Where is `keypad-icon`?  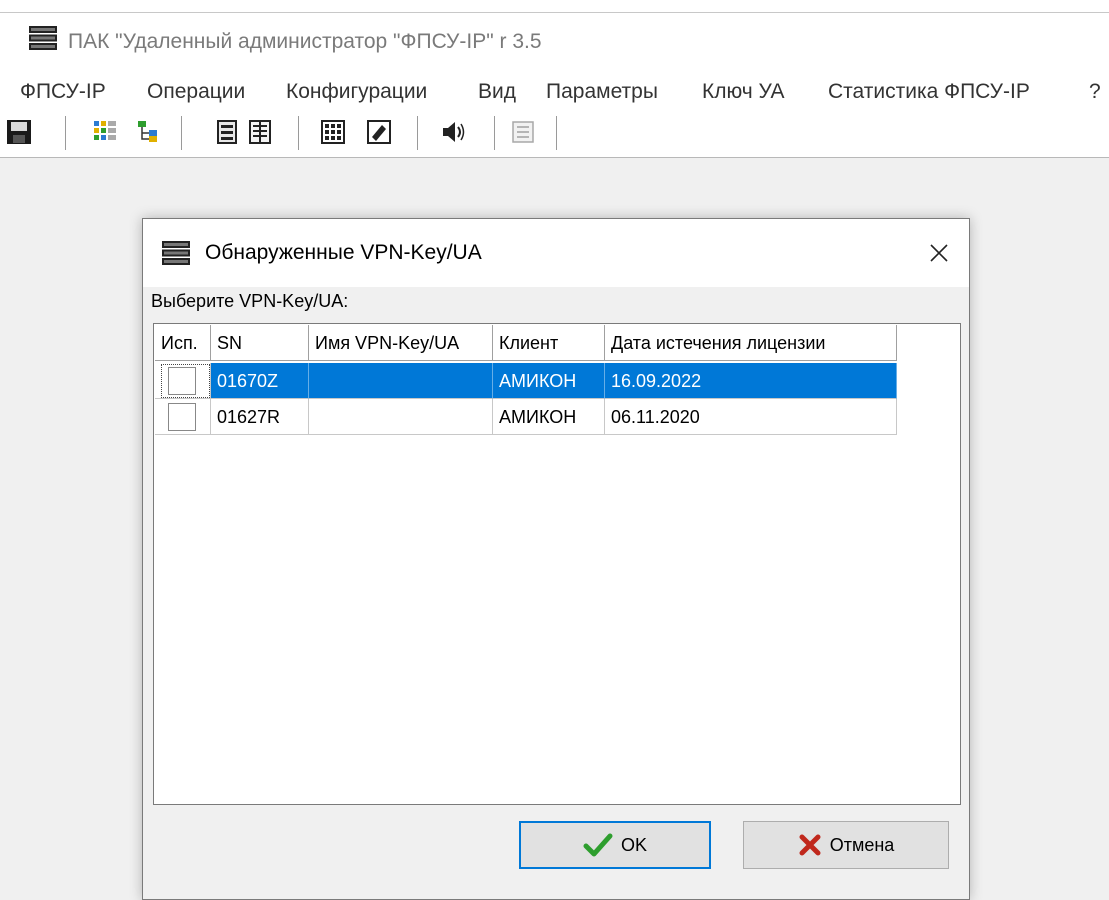 keypad-icon is located at coordinates (333, 132).